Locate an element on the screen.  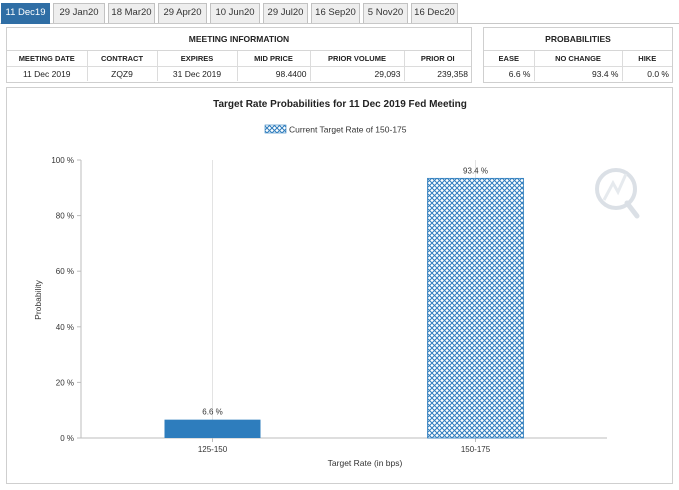
header-contract: CONTRACT is located at coordinates (122, 59).